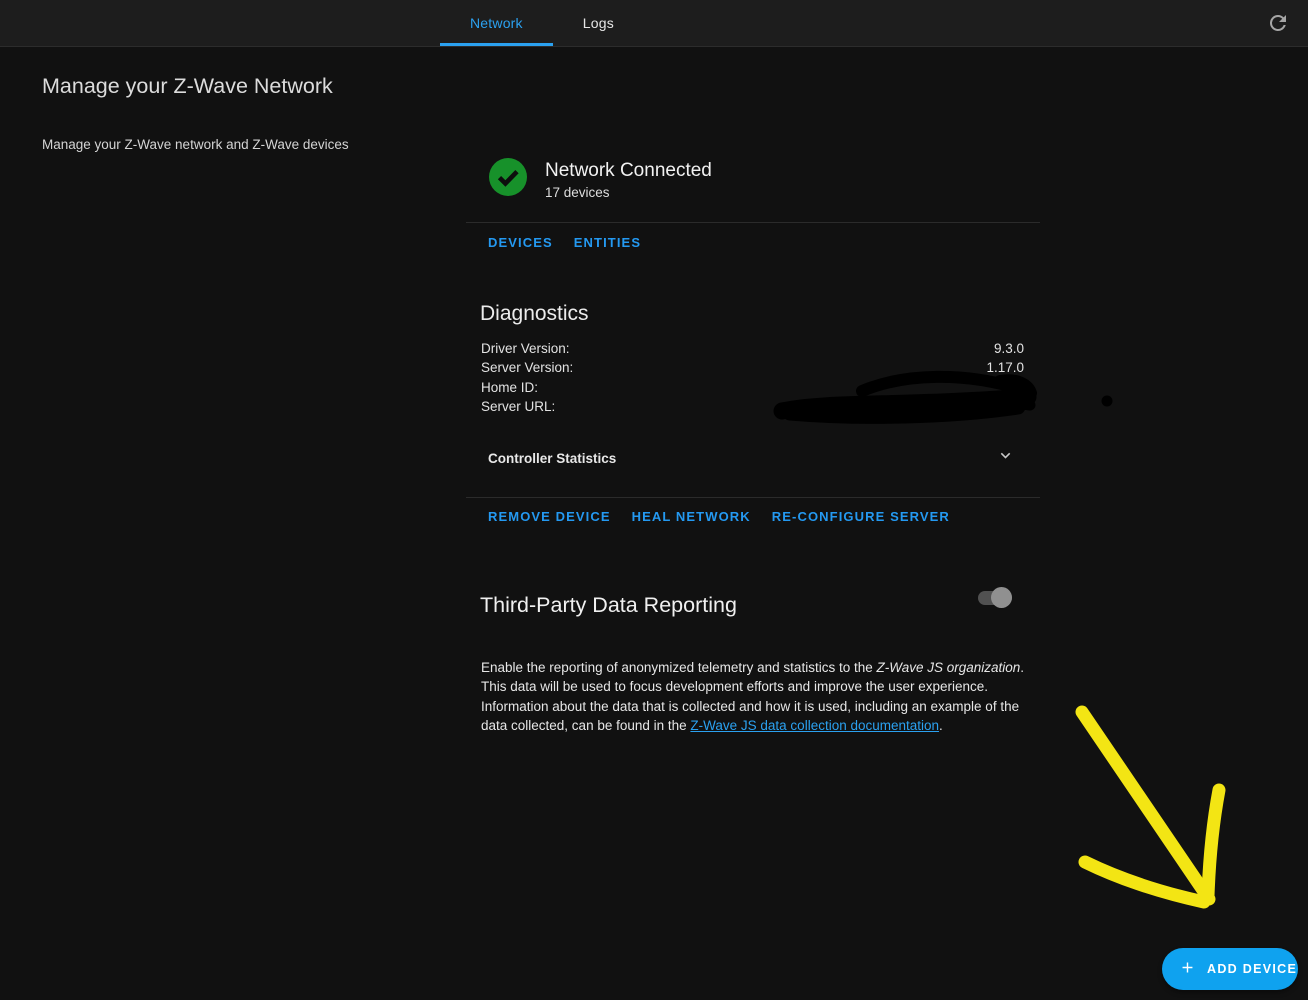 This screenshot has height=1000, width=1308. Describe the element at coordinates (1187, 969) in the screenshot. I see `plus-icon` at that location.